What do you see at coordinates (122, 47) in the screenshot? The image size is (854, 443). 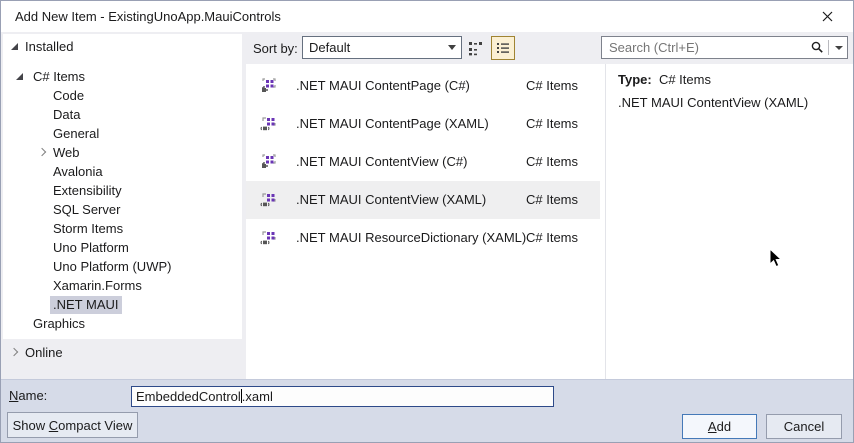 I see `tree-node-installed: Installed` at bounding box center [122, 47].